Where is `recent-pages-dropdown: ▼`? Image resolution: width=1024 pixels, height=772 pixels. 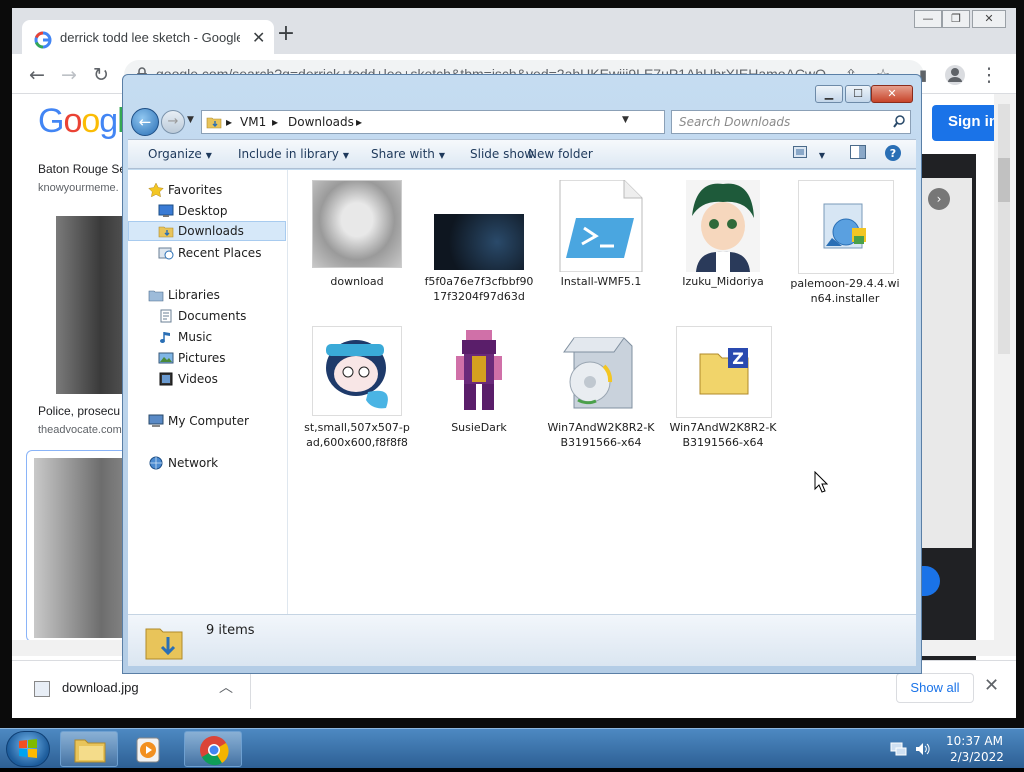
recent-pages-dropdown: ▼ is located at coordinates (190, 120).